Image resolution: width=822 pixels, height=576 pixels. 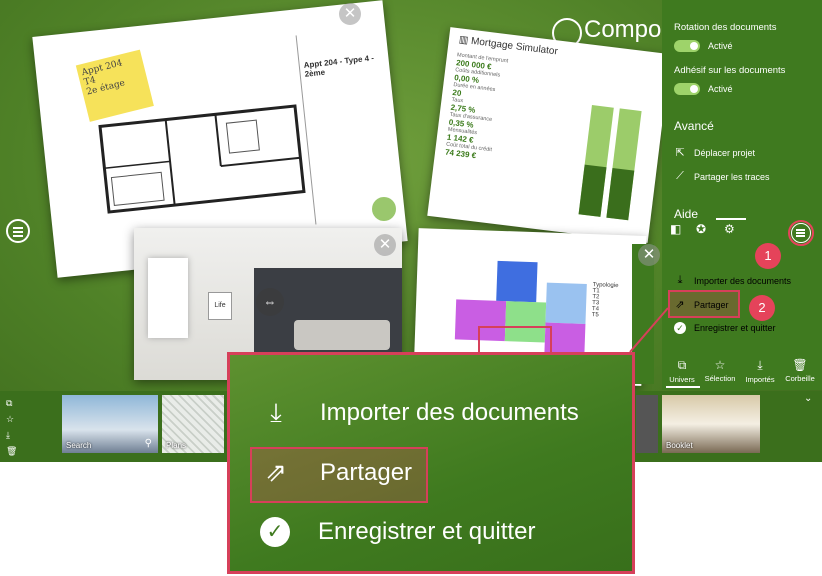 What do you see at coordinates (687, 46) in the screenshot?
I see `rotation-toggle` at bounding box center [687, 46].